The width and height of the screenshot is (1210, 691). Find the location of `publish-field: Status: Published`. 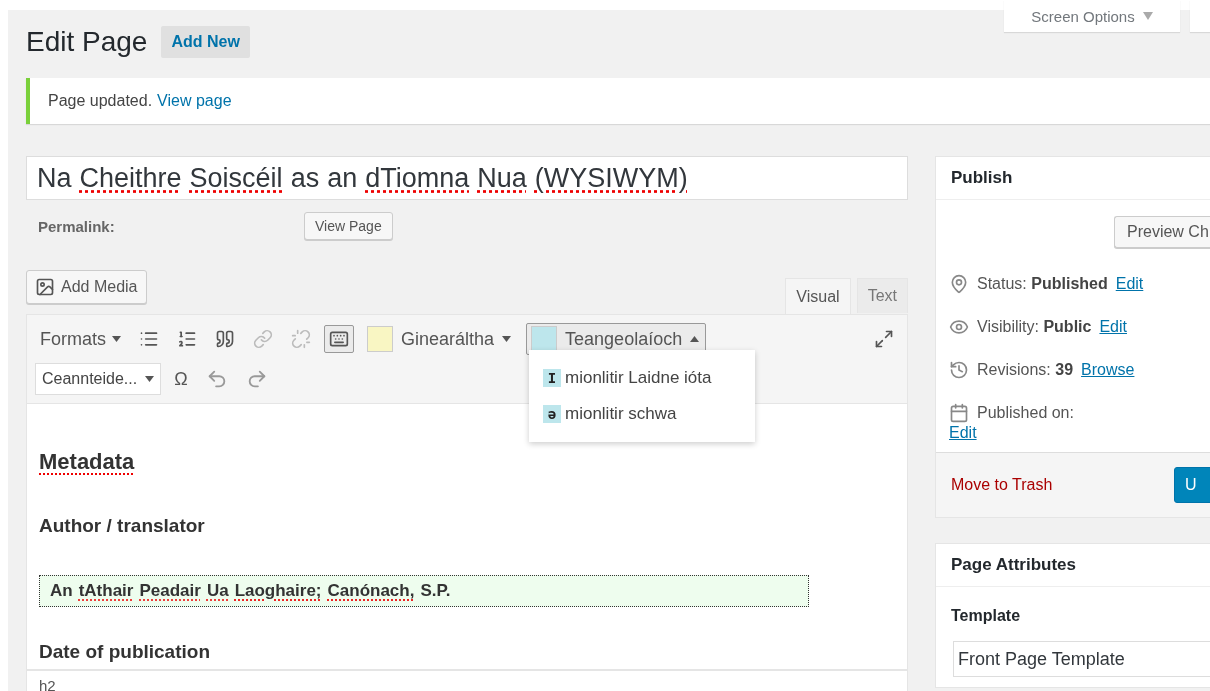

publish-field: Status: Published is located at coordinates (1042, 283).